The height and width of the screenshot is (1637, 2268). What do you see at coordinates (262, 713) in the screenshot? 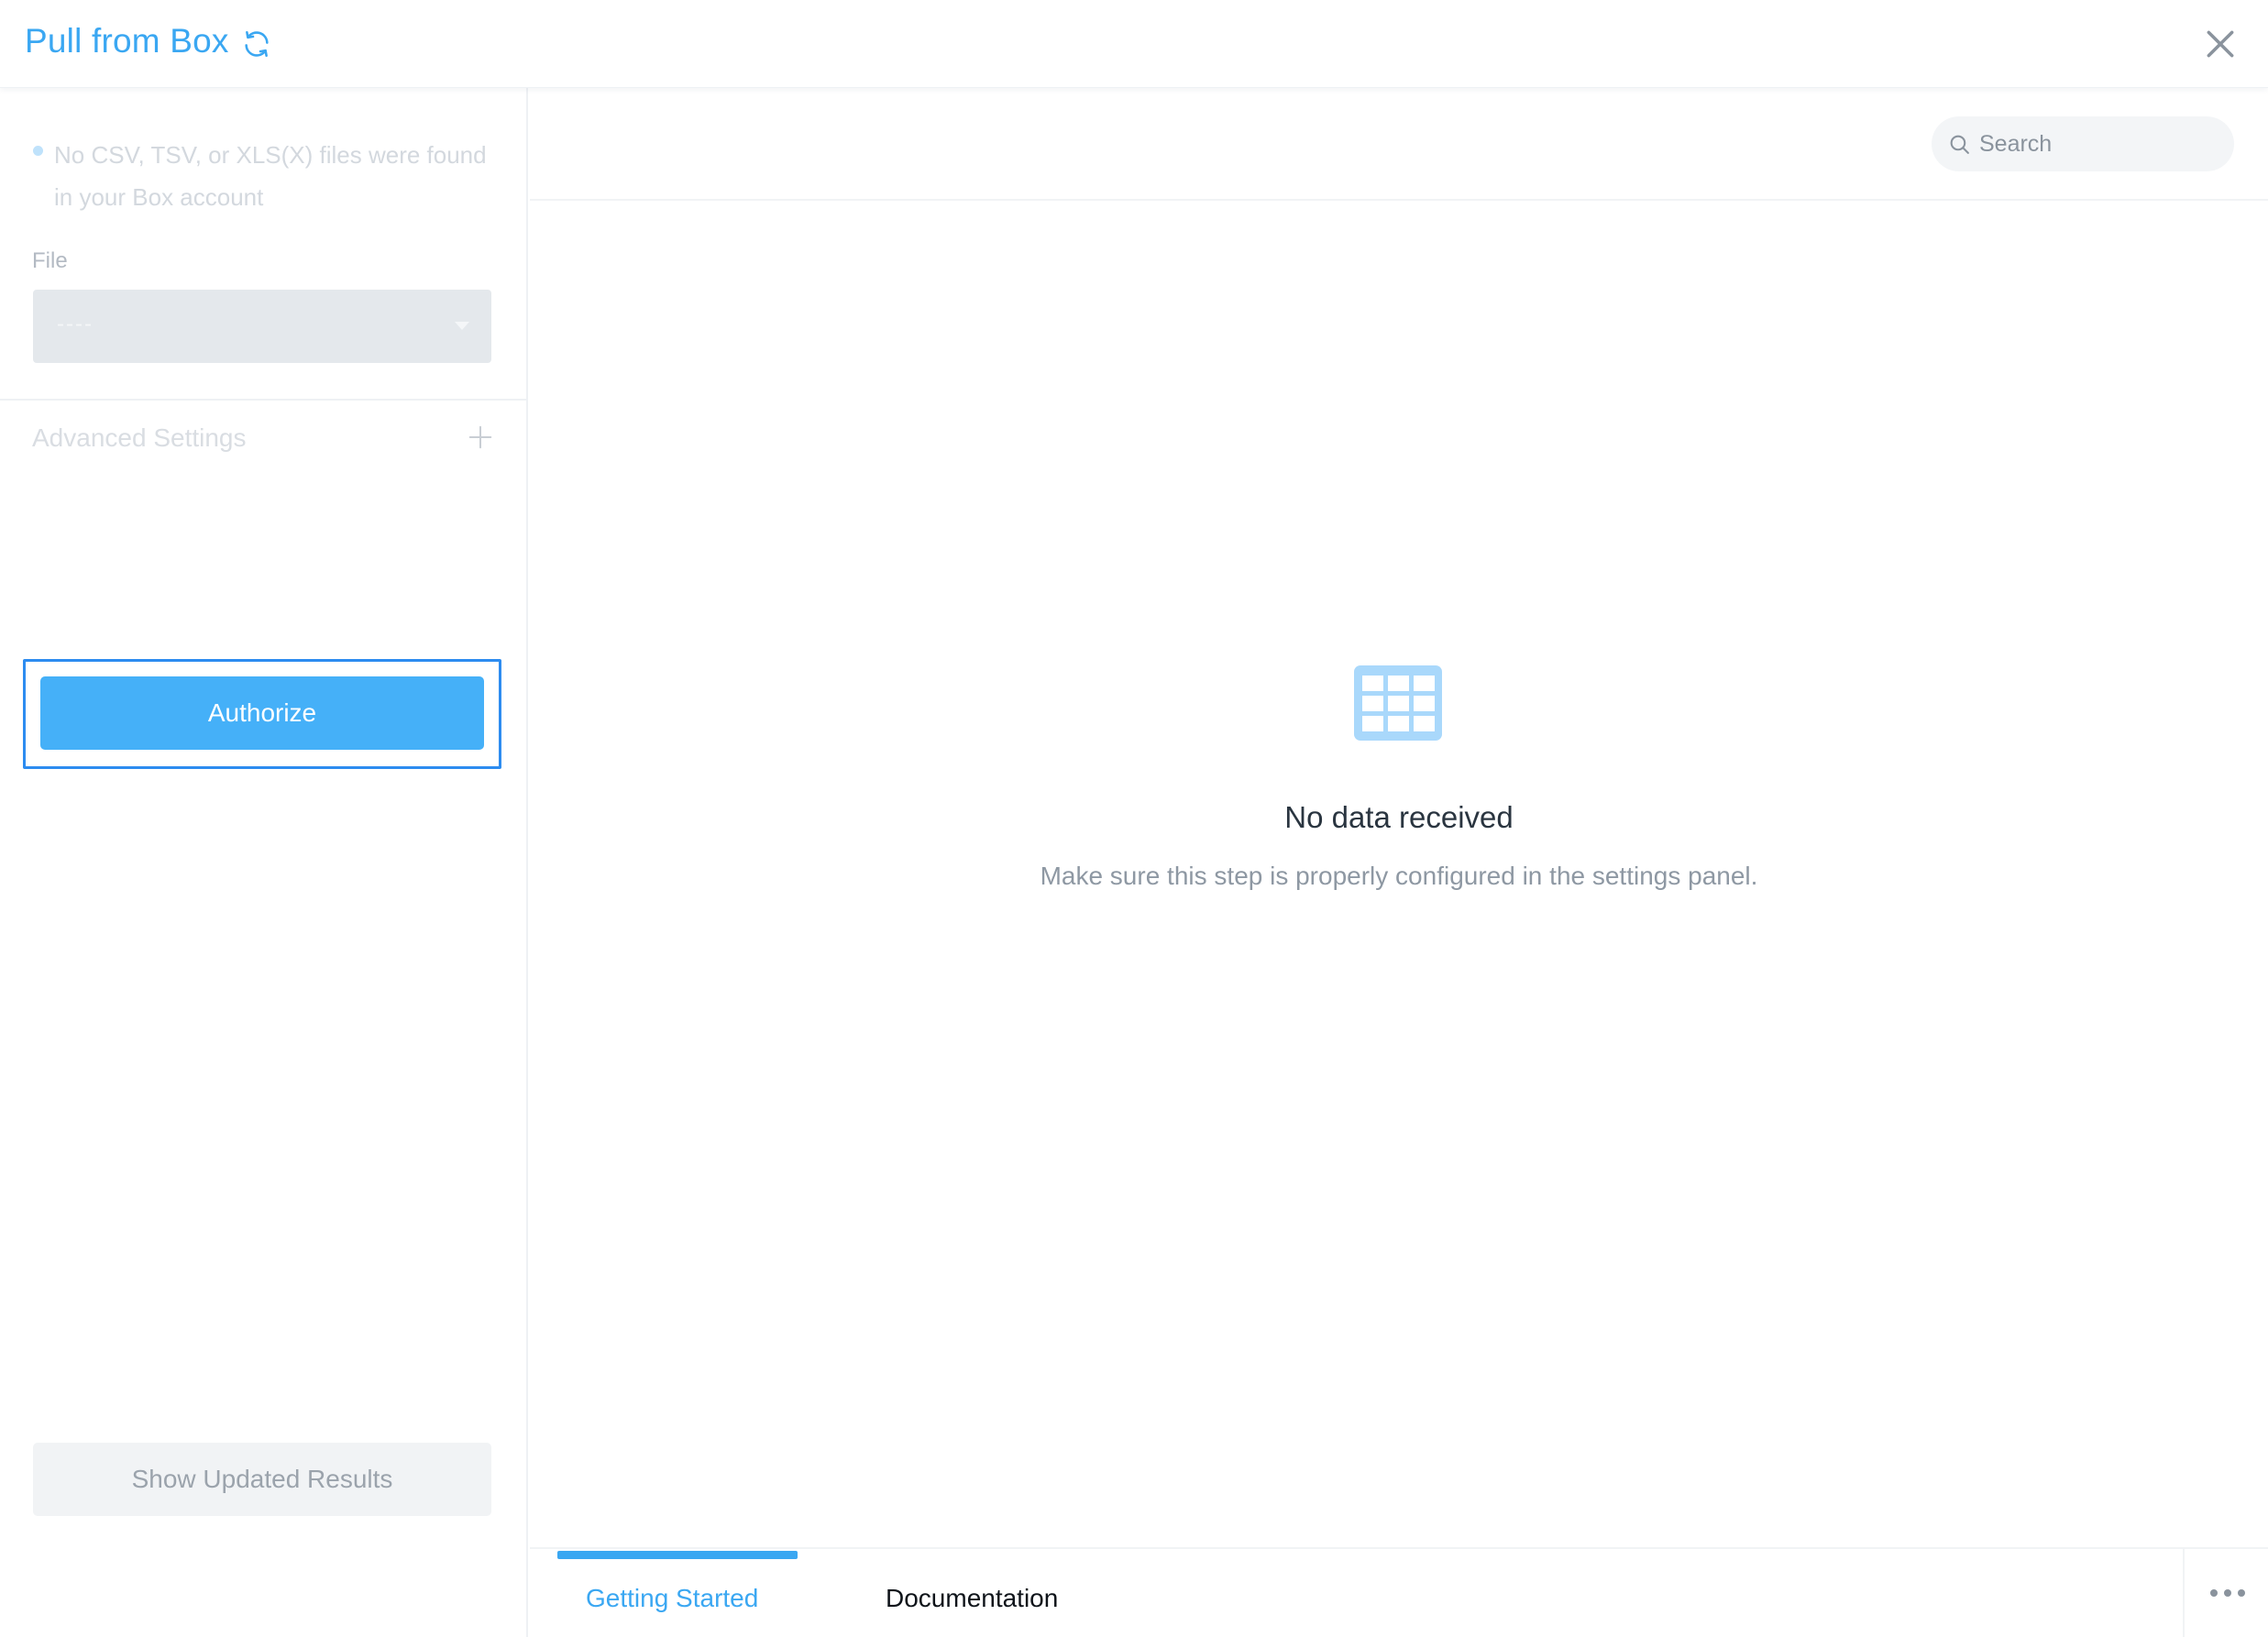
I see `authorize-button: Authorize` at bounding box center [262, 713].